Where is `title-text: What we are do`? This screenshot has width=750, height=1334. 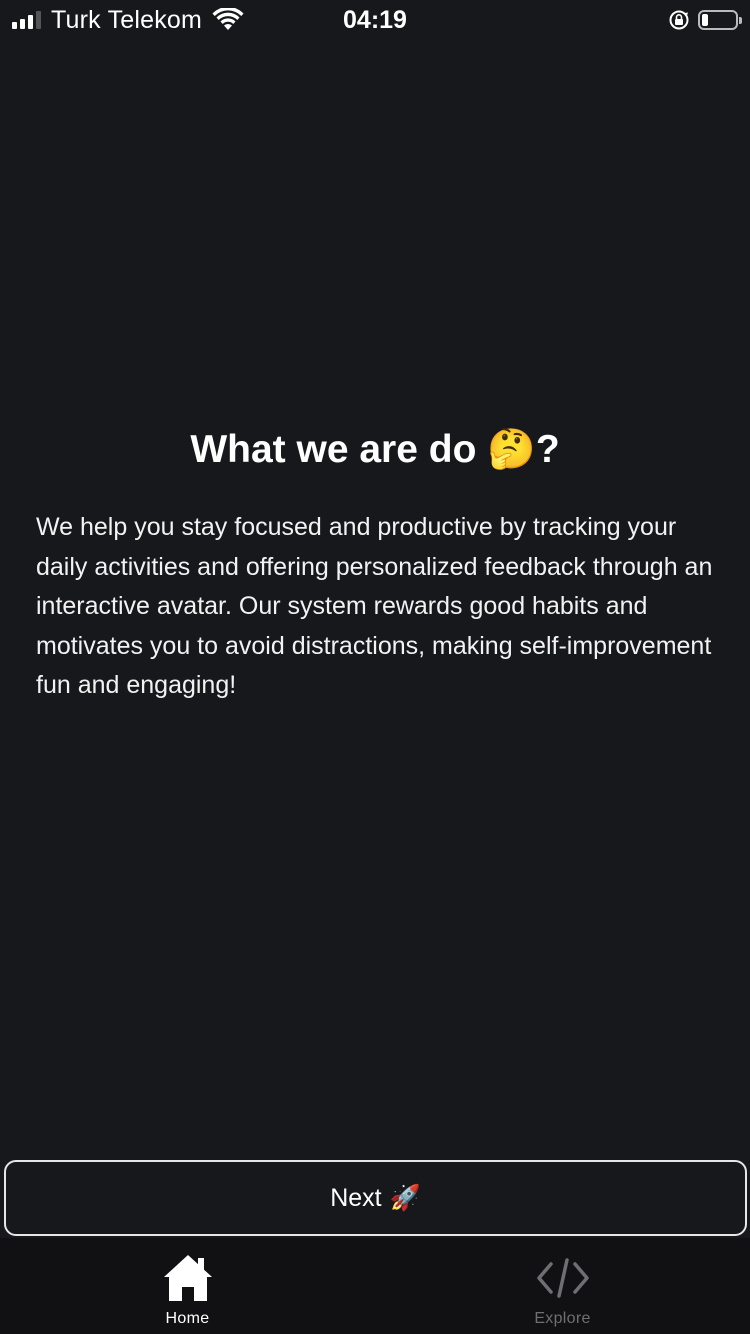 title-text: What we are do is located at coordinates (333, 449).